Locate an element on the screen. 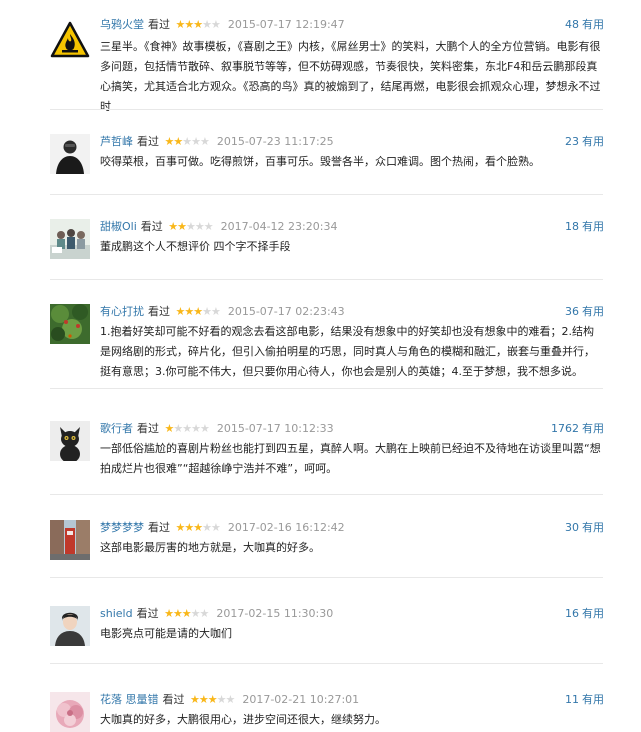 The height and width of the screenshot is (732, 641). review-date: 2015-07-17 12:19:47 is located at coordinates (286, 24).